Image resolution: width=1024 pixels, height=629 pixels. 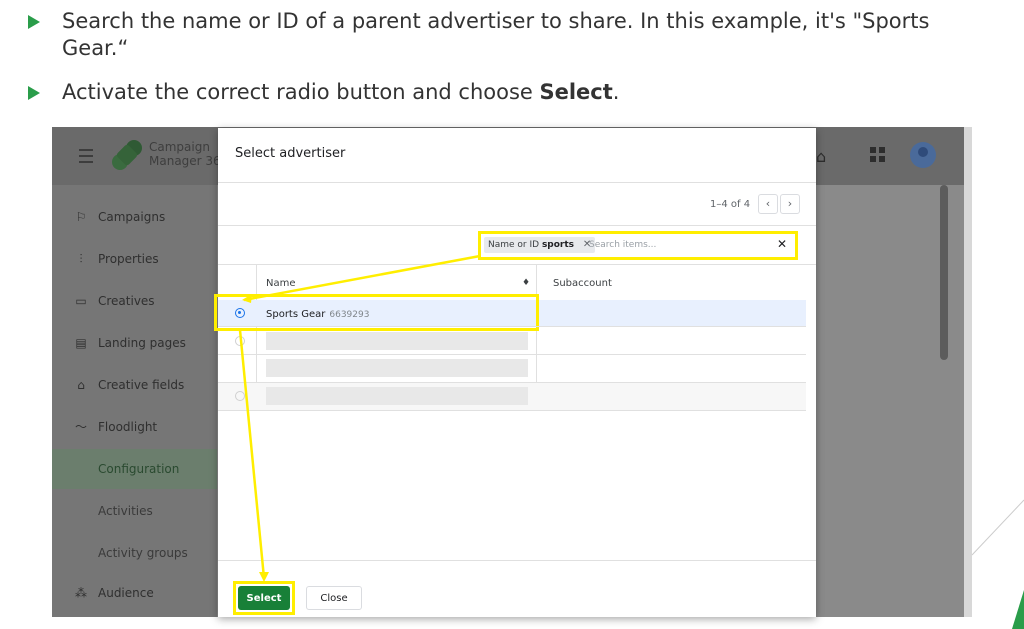 What do you see at coordinates (998, 564) in the screenshot?
I see `slide-decoration` at bounding box center [998, 564].